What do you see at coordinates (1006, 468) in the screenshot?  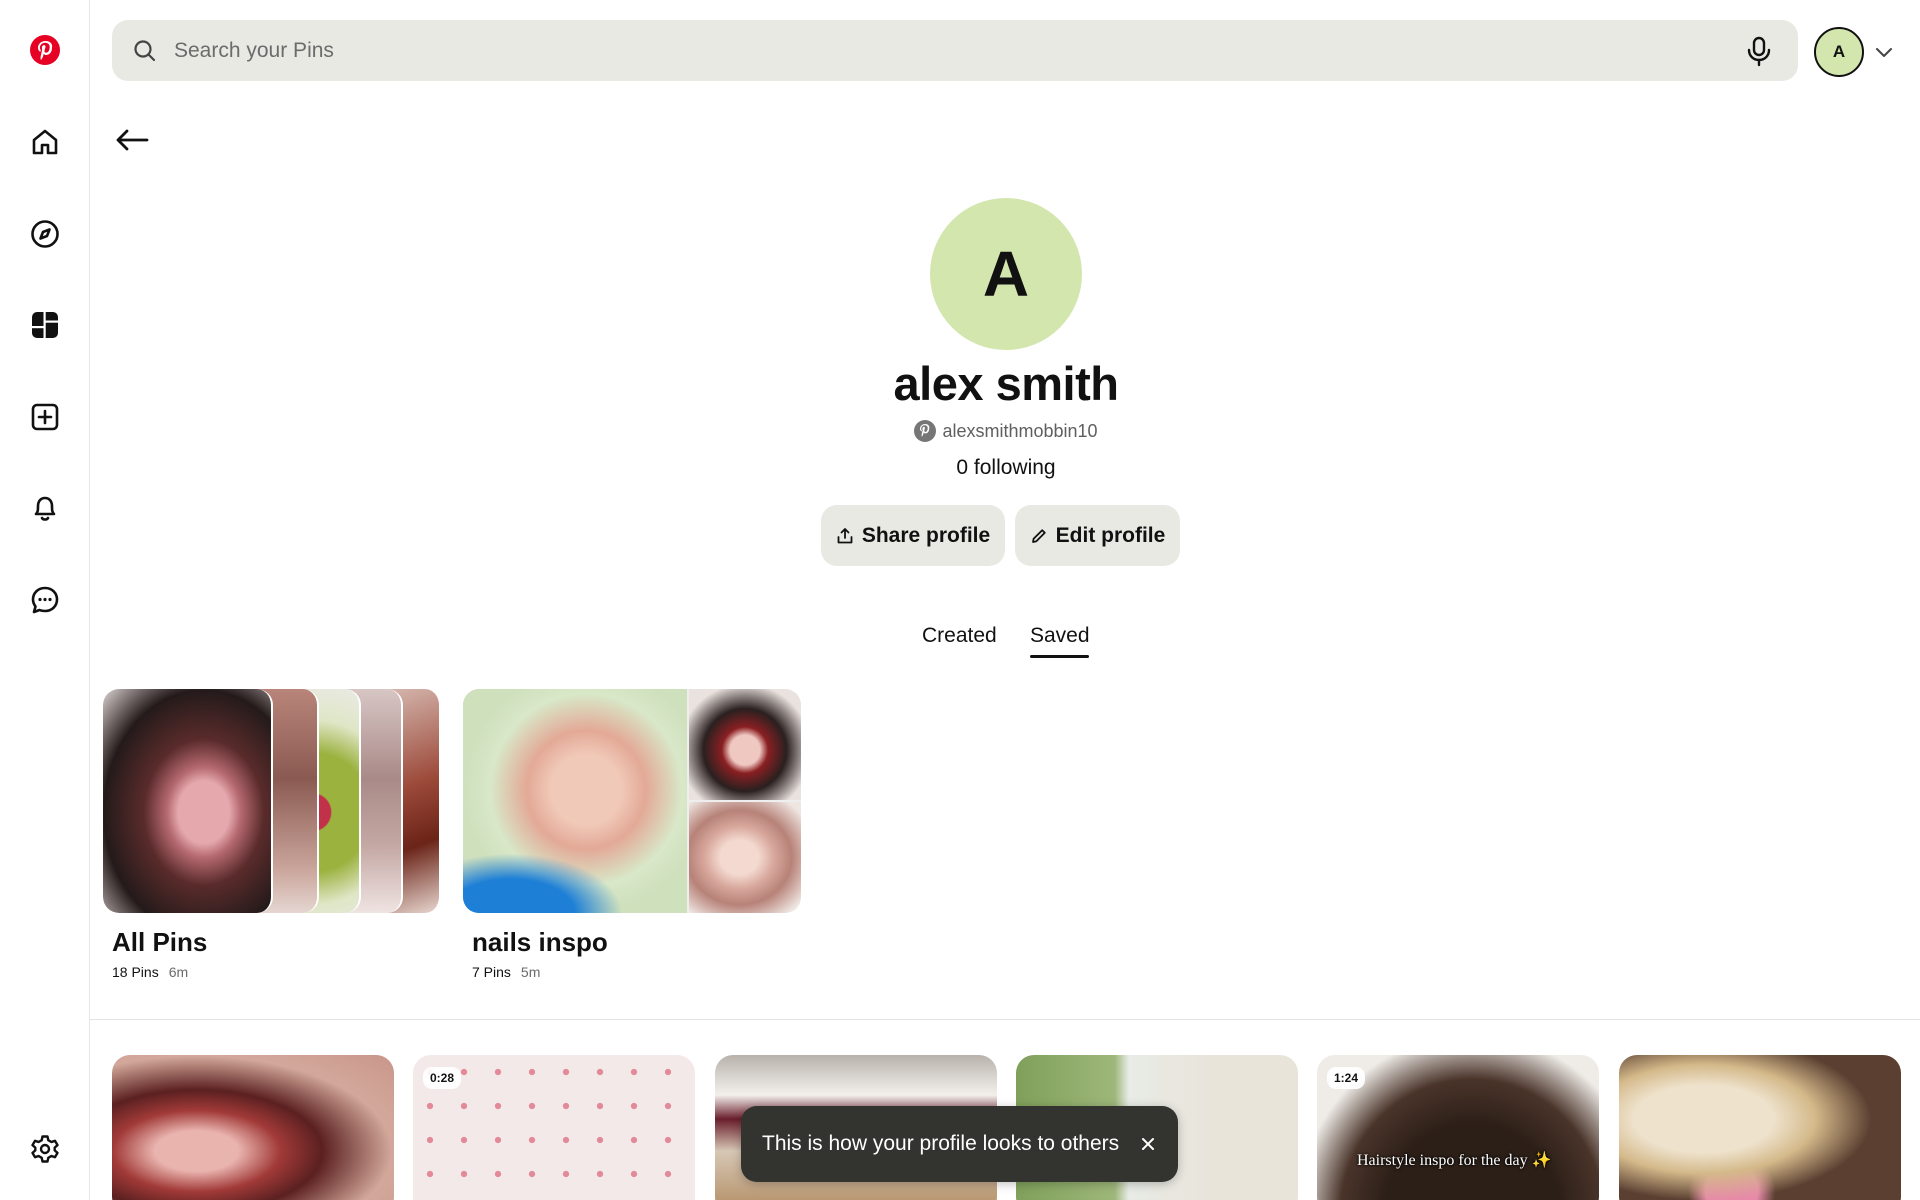 I see `following-count: 0 following` at bounding box center [1006, 468].